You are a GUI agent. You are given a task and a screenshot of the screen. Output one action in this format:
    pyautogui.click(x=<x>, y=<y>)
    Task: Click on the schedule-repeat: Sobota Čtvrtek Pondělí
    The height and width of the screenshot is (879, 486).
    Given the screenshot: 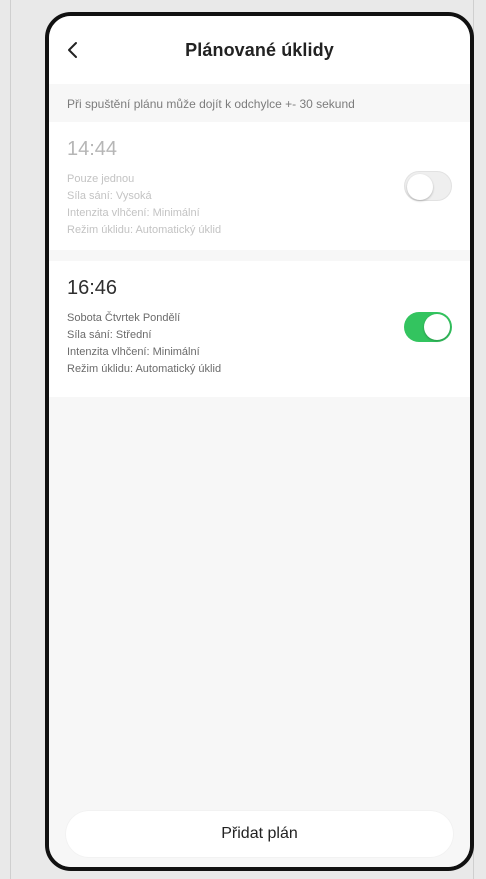 What is the action you would take?
    pyautogui.click(x=124, y=318)
    